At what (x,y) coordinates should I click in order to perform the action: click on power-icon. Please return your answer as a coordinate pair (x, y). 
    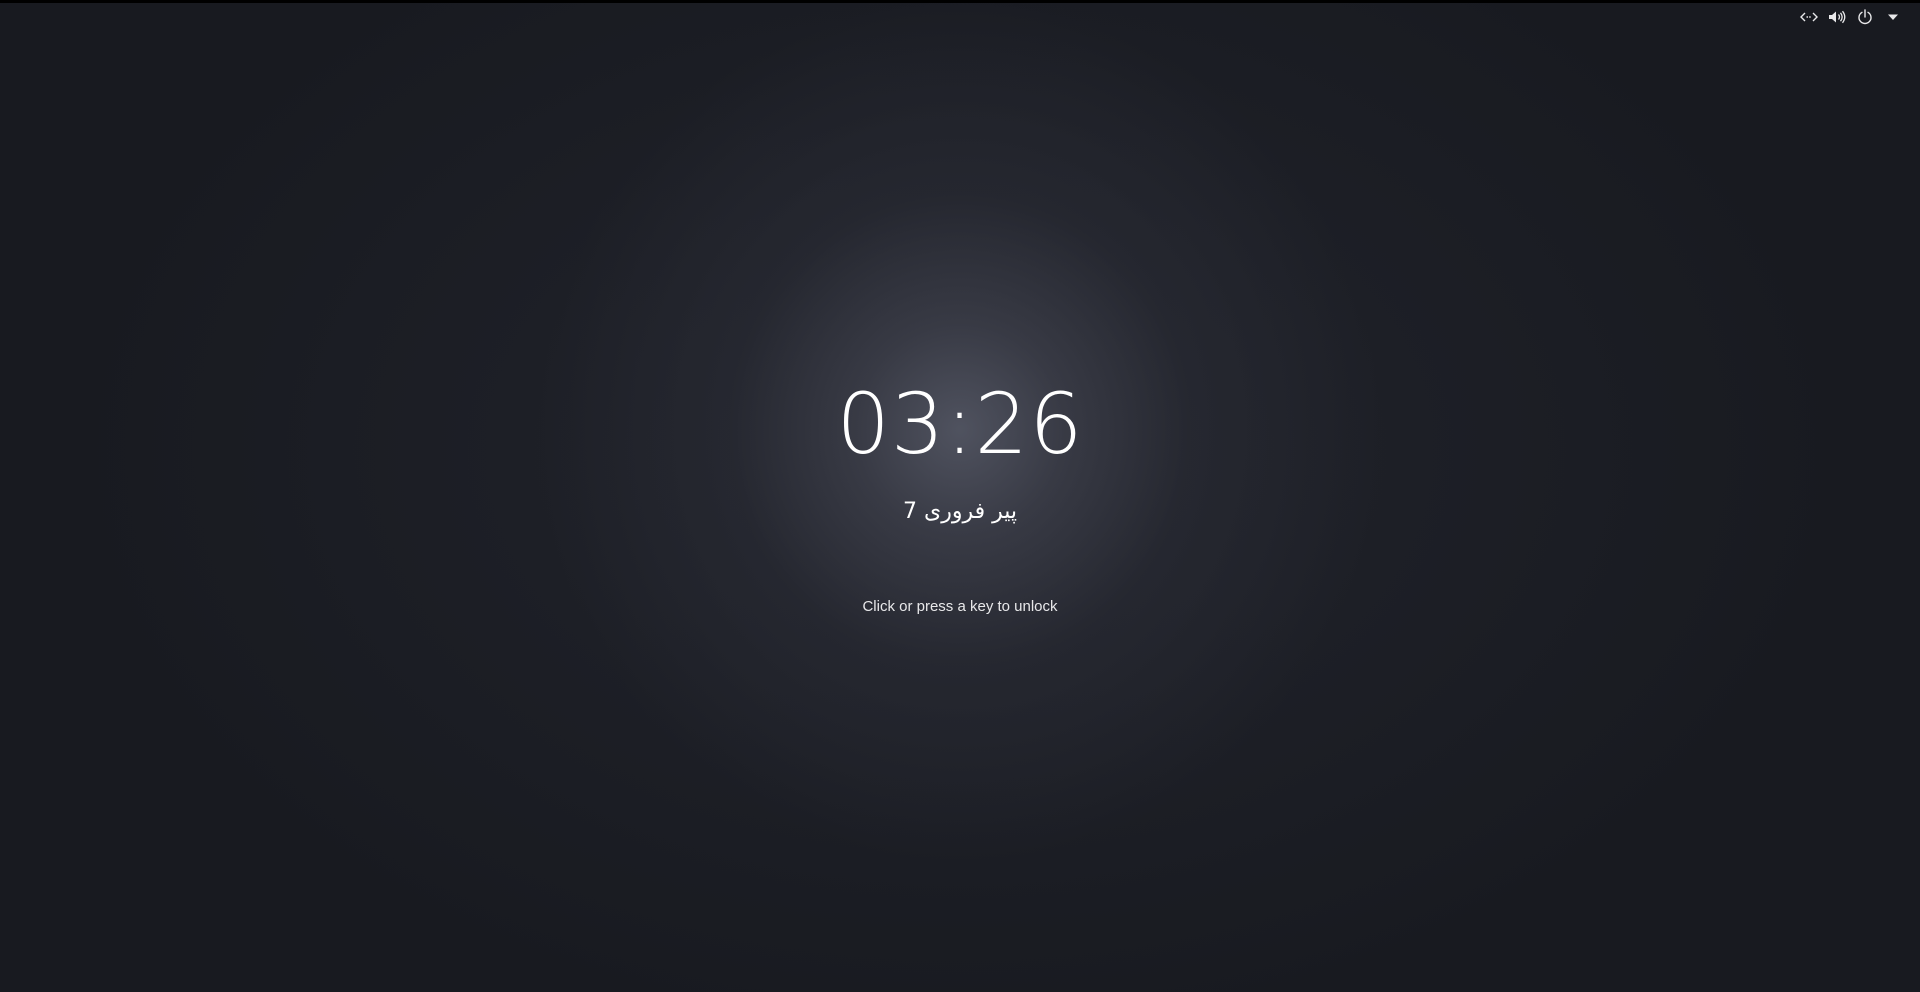
    Looking at the image, I should click on (1865, 17).